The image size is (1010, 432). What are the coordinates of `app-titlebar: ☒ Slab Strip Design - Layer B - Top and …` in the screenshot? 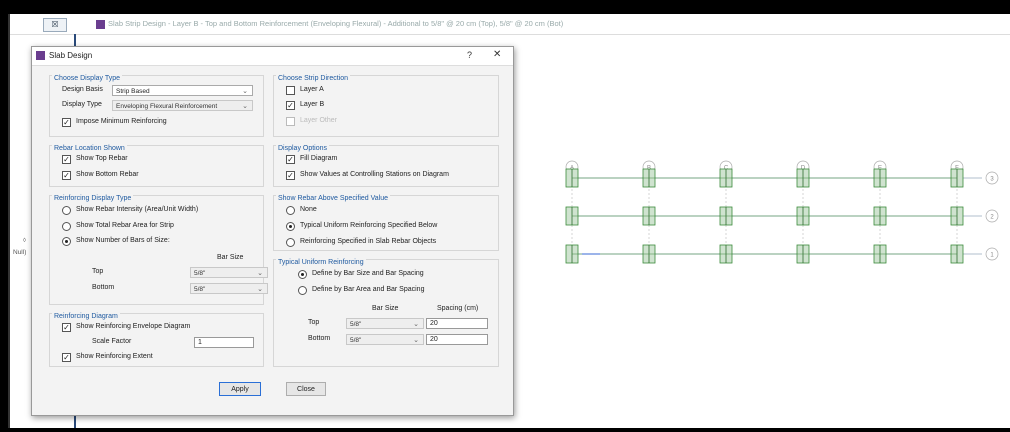 It's located at (510, 24).